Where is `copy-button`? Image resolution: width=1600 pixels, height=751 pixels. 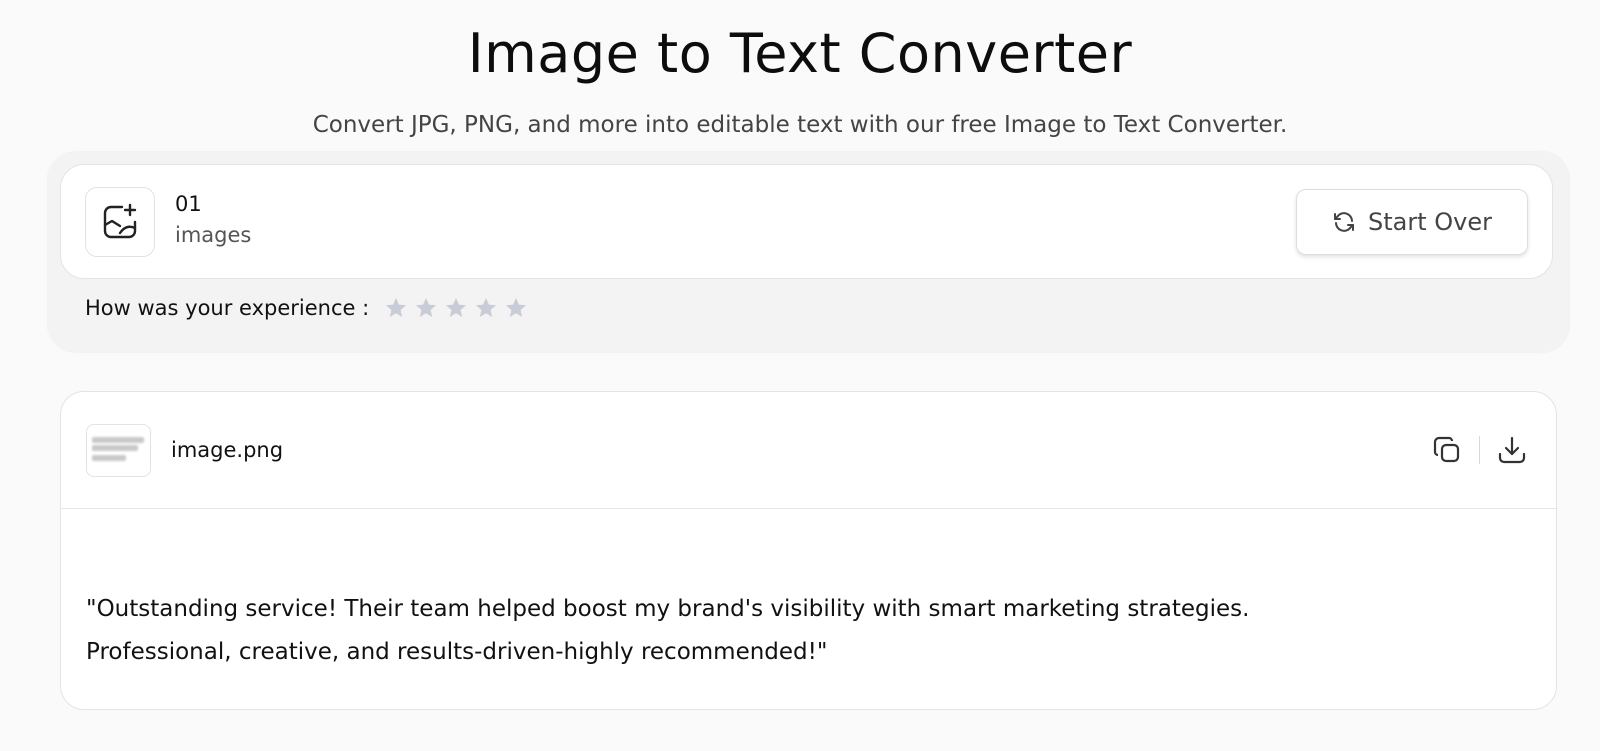 copy-button is located at coordinates (1447, 450).